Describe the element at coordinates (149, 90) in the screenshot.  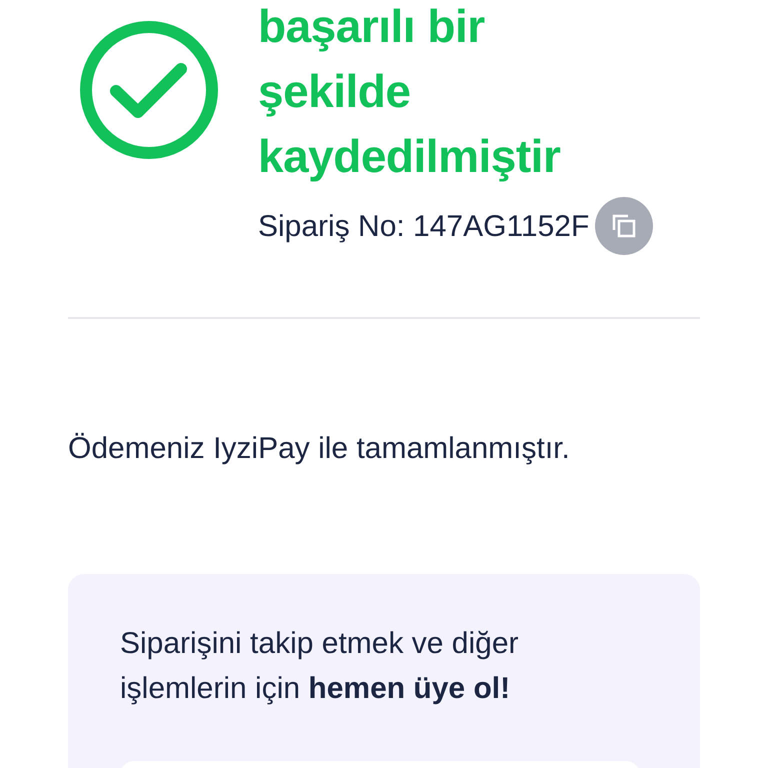
I see `checkmark-circle-icon` at that location.